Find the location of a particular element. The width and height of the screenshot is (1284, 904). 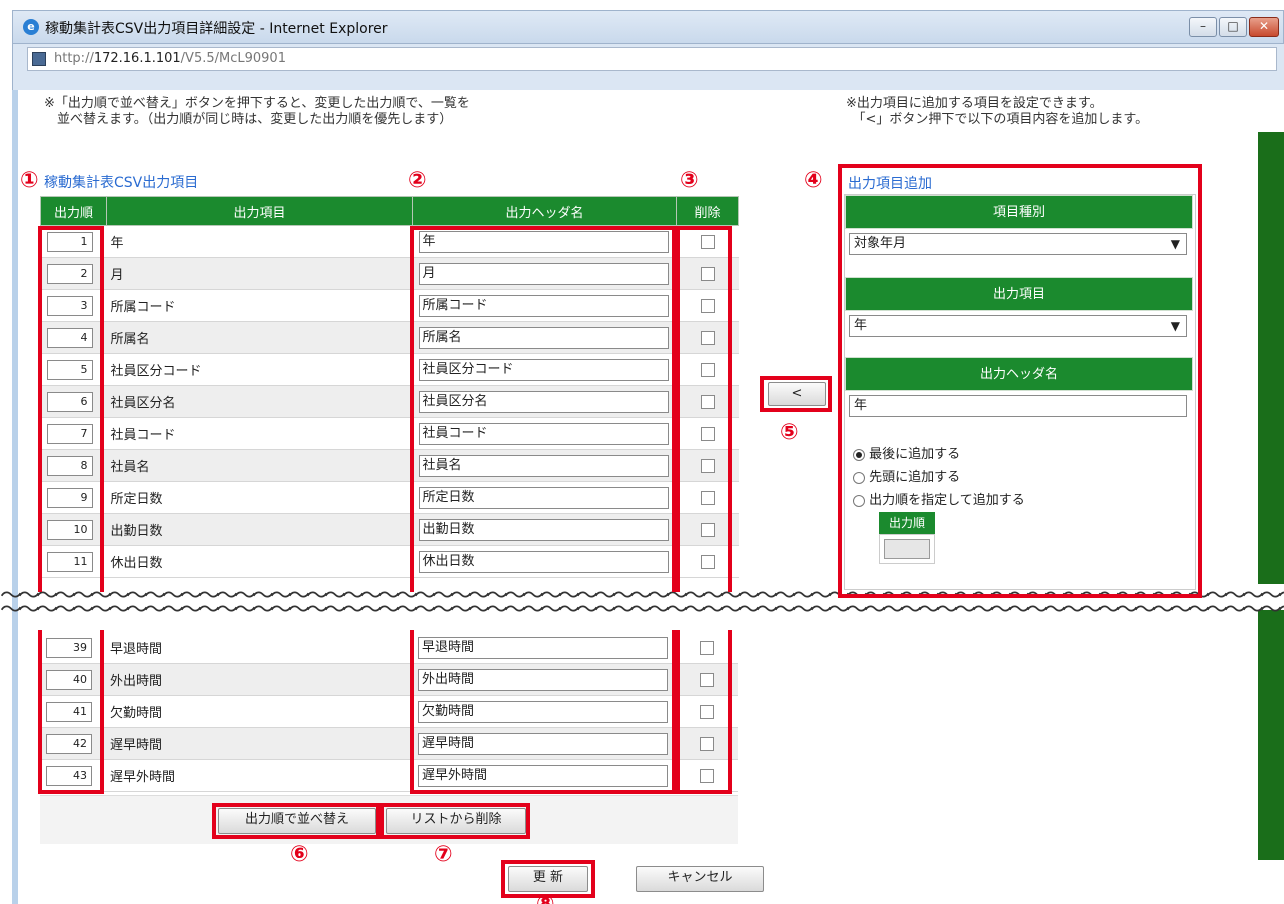

highlight-header-column-bottom is located at coordinates (543, 712).